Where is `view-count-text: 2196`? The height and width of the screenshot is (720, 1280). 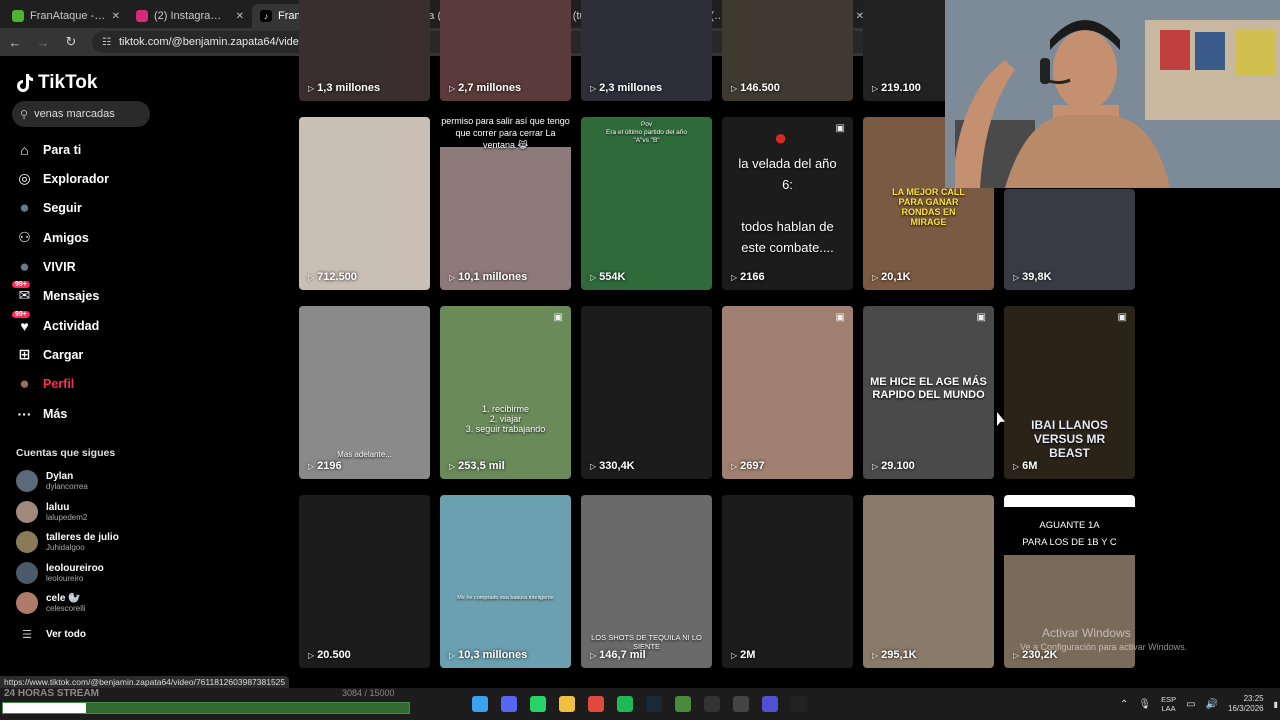 view-count-text: 2196 is located at coordinates (329, 466).